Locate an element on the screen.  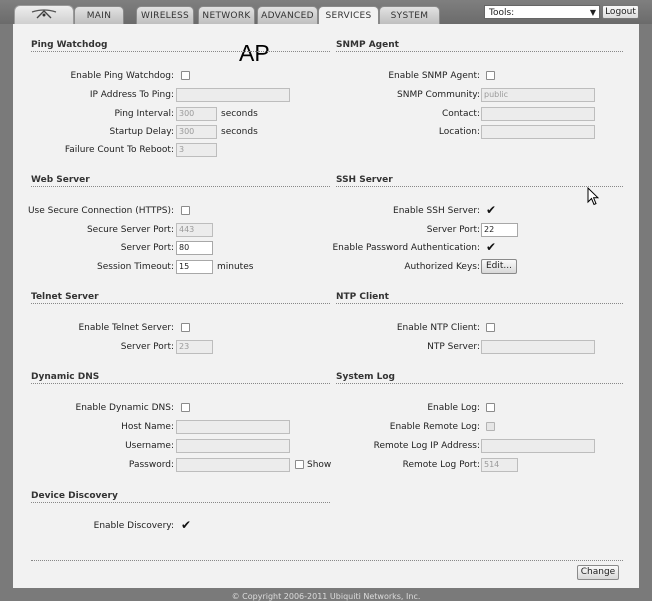
remote-log-ip-input is located at coordinates (538, 446).